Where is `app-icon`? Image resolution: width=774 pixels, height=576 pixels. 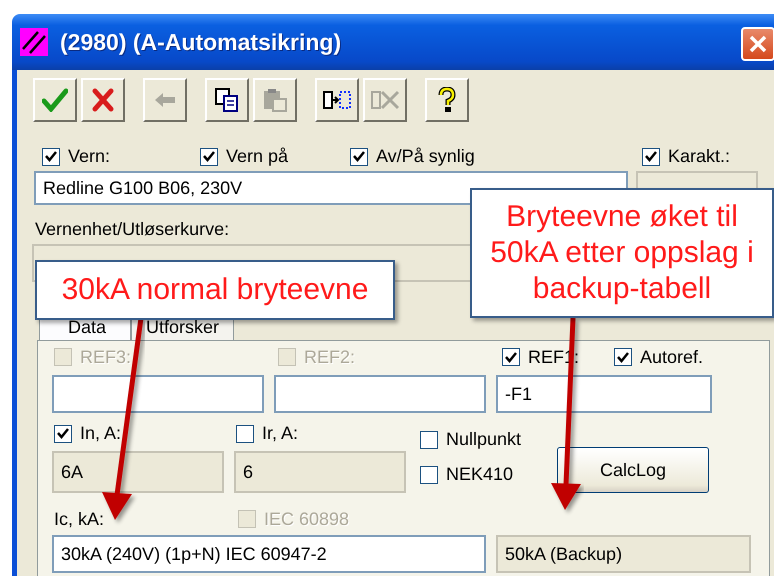
app-icon is located at coordinates (34, 42).